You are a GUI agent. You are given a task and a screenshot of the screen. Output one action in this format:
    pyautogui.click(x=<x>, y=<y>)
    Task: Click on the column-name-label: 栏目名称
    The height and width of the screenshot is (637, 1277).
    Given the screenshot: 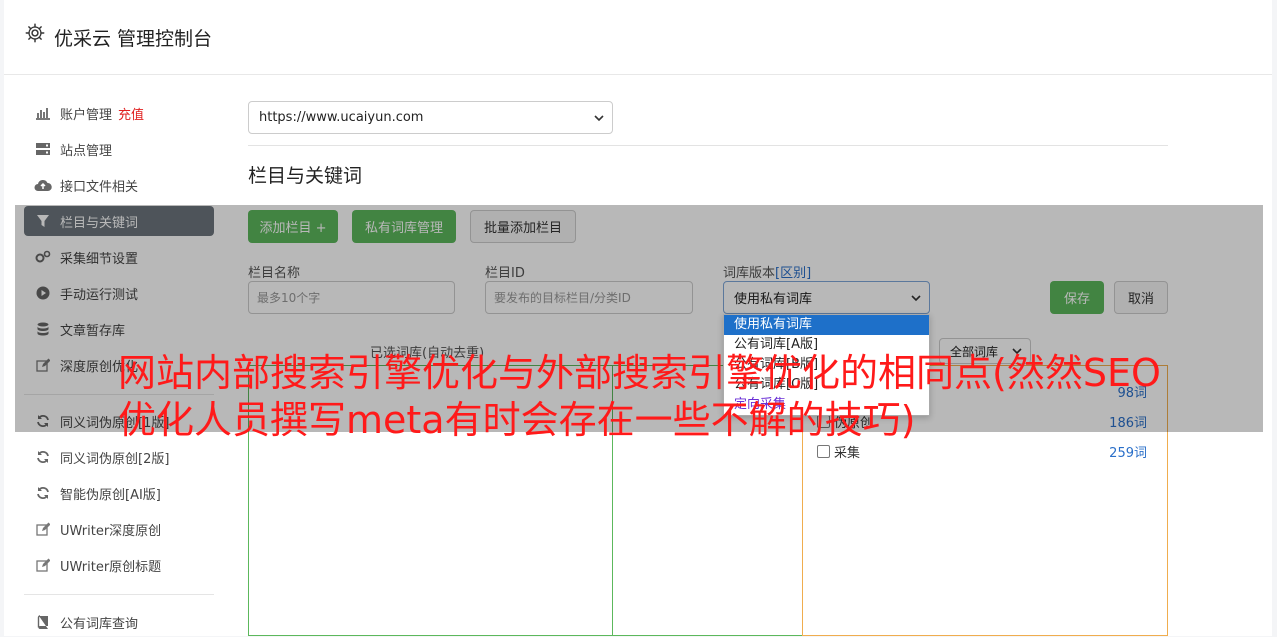 What is the action you would take?
    pyautogui.click(x=274, y=273)
    